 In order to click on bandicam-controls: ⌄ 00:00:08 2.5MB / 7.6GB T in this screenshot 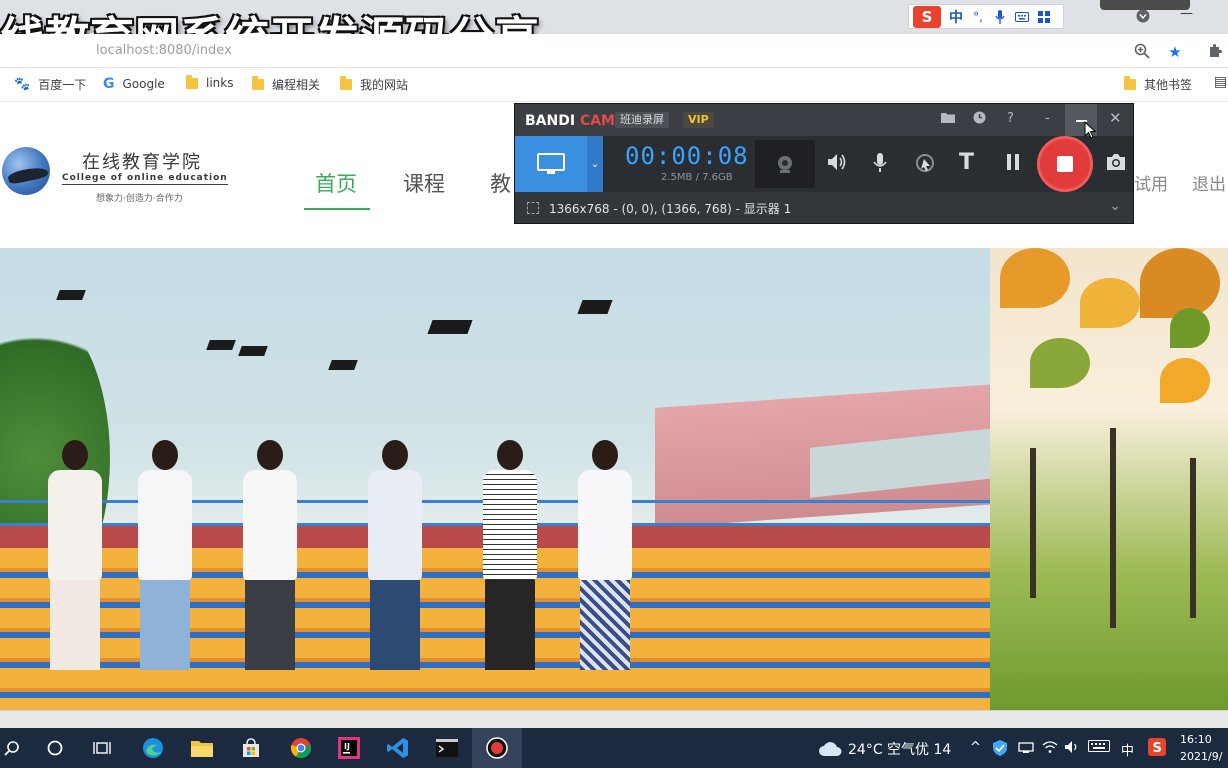, I will do `click(824, 164)`.